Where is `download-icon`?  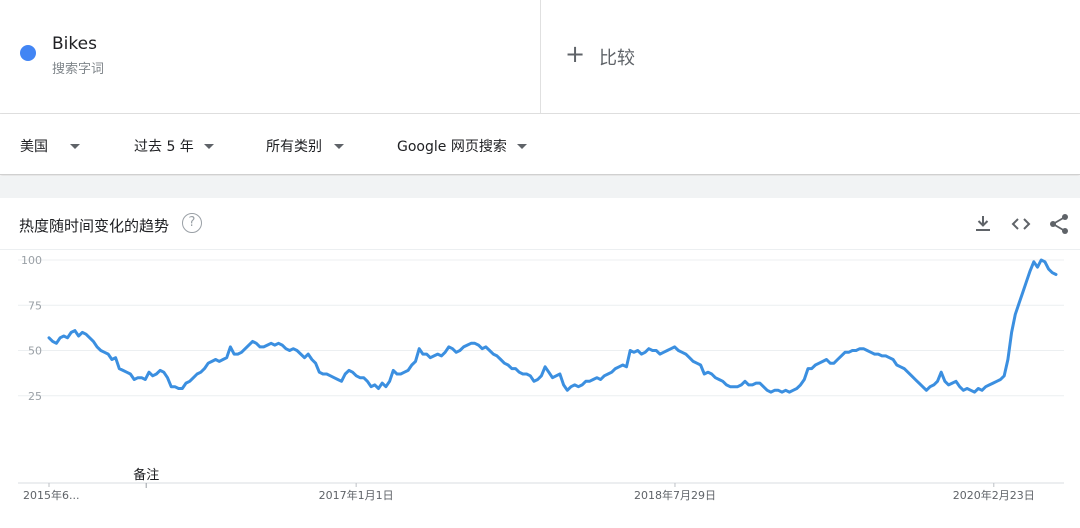
download-icon is located at coordinates (983, 224).